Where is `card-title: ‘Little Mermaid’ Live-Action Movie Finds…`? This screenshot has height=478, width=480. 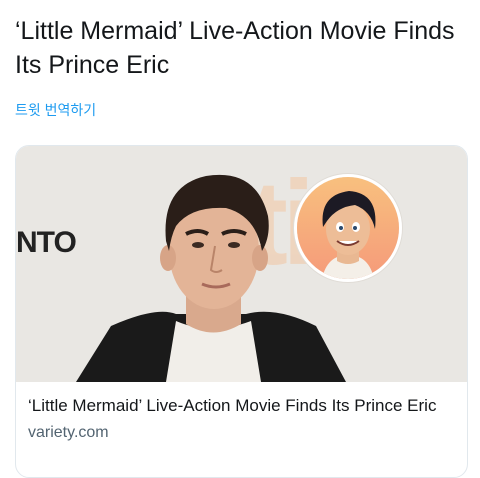
card-title: ‘Little Mermaid’ Live-Action Movie Finds… is located at coordinates (232, 405).